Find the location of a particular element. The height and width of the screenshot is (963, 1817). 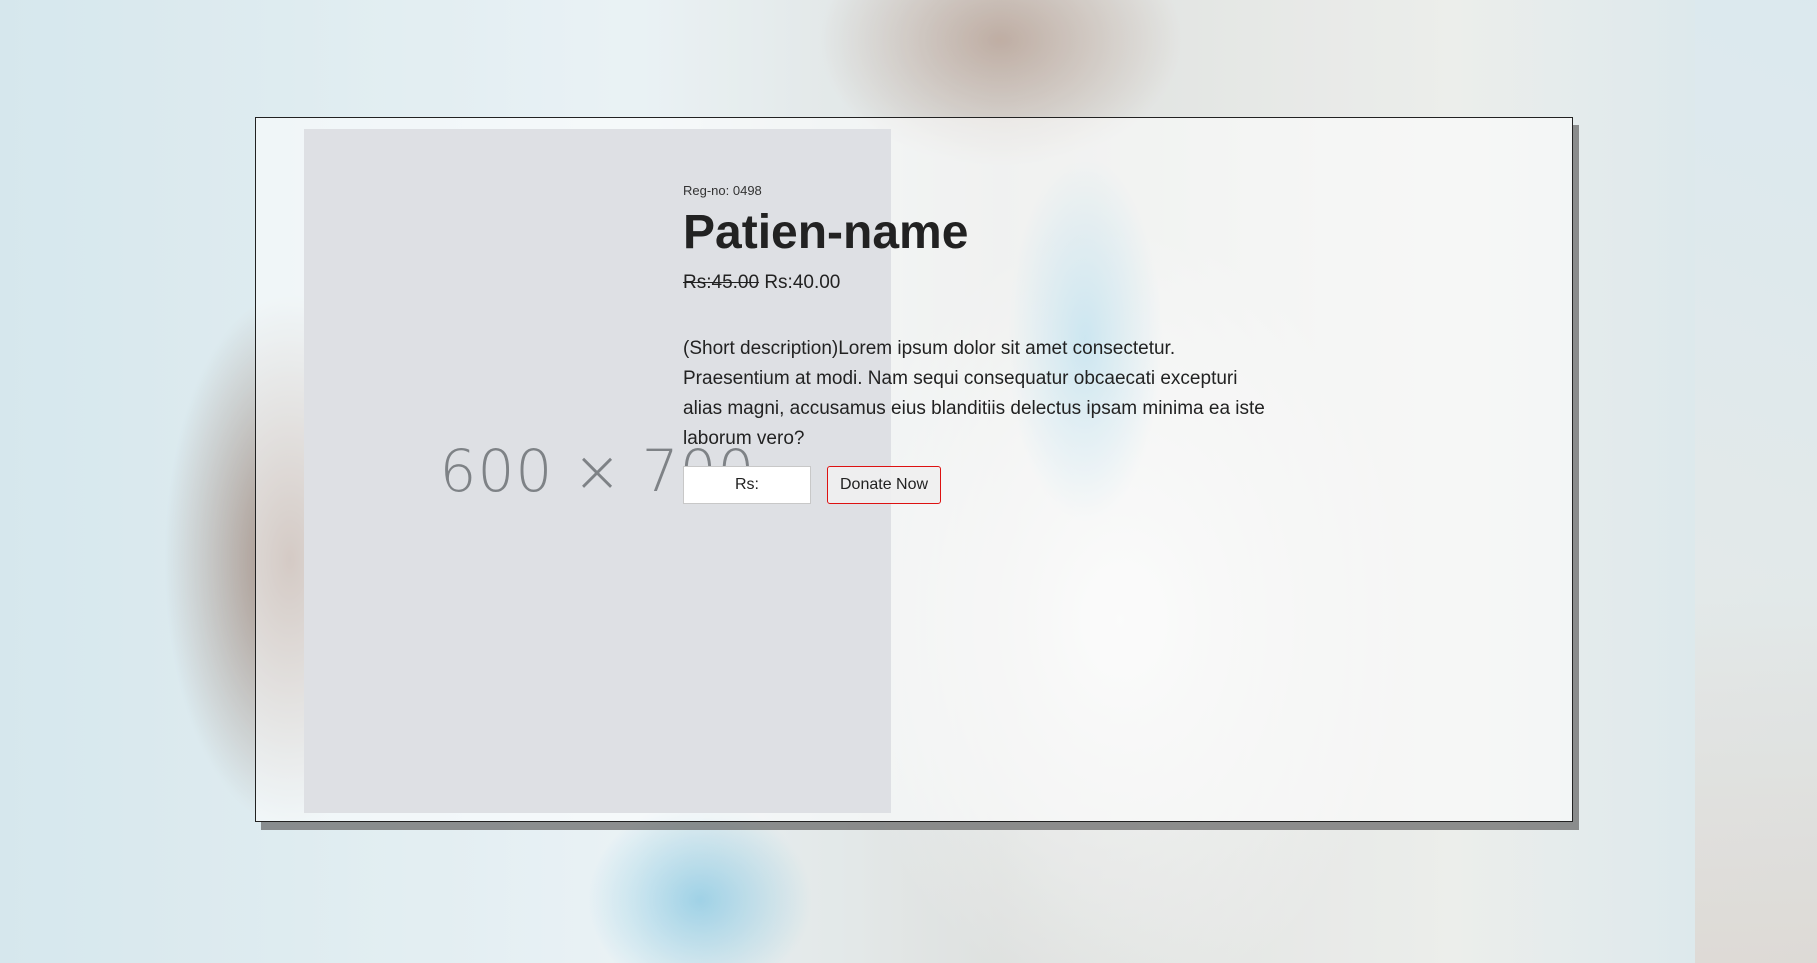

patient-name: Patien-name is located at coordinates (826, 232).